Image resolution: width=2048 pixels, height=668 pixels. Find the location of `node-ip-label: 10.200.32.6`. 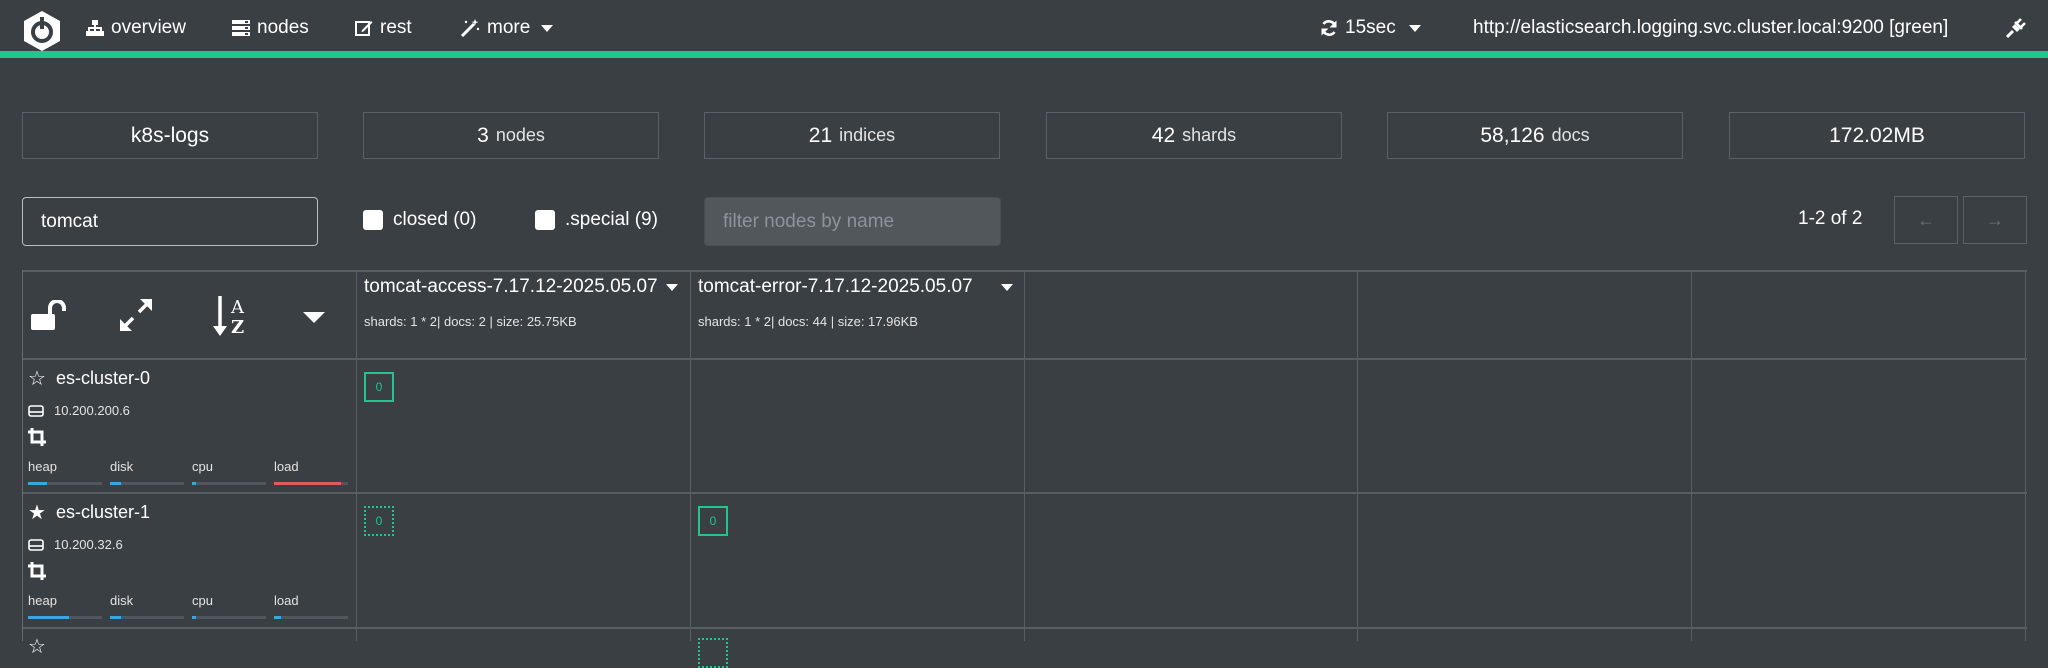

node-ip-label: 10.200.32.6 is located at coordinates (88, 544).